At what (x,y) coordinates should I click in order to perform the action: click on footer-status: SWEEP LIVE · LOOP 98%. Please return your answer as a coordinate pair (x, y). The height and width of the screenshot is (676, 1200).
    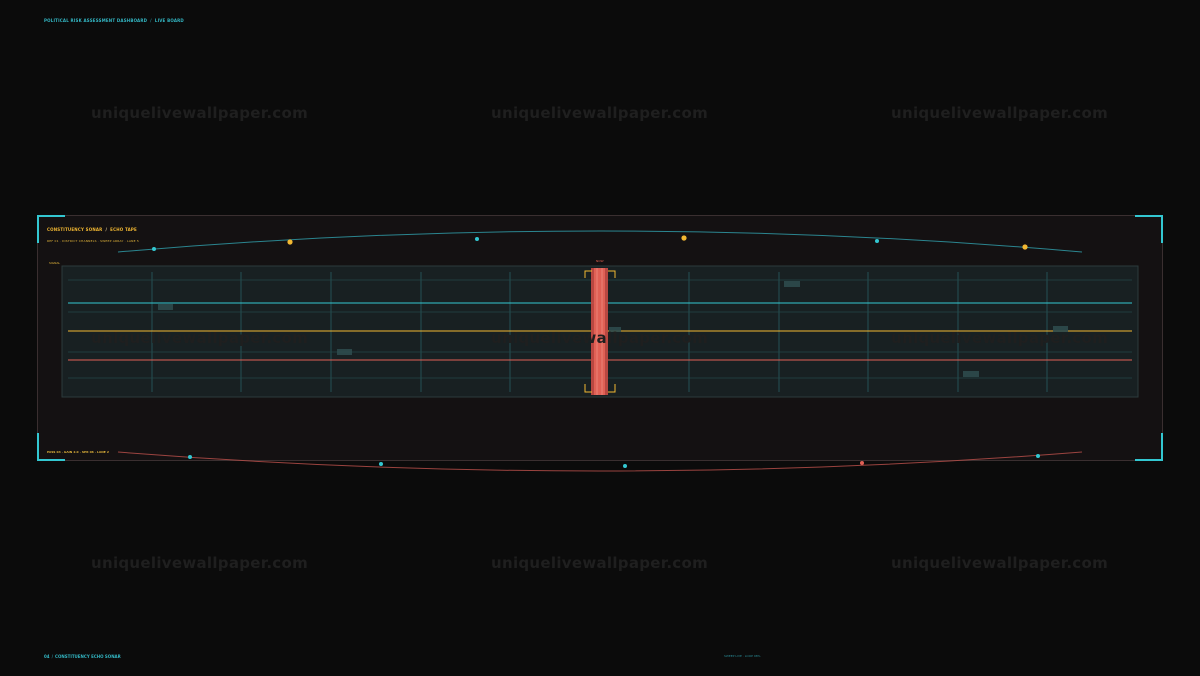
    Looking at the image, I should click on (742, 656).